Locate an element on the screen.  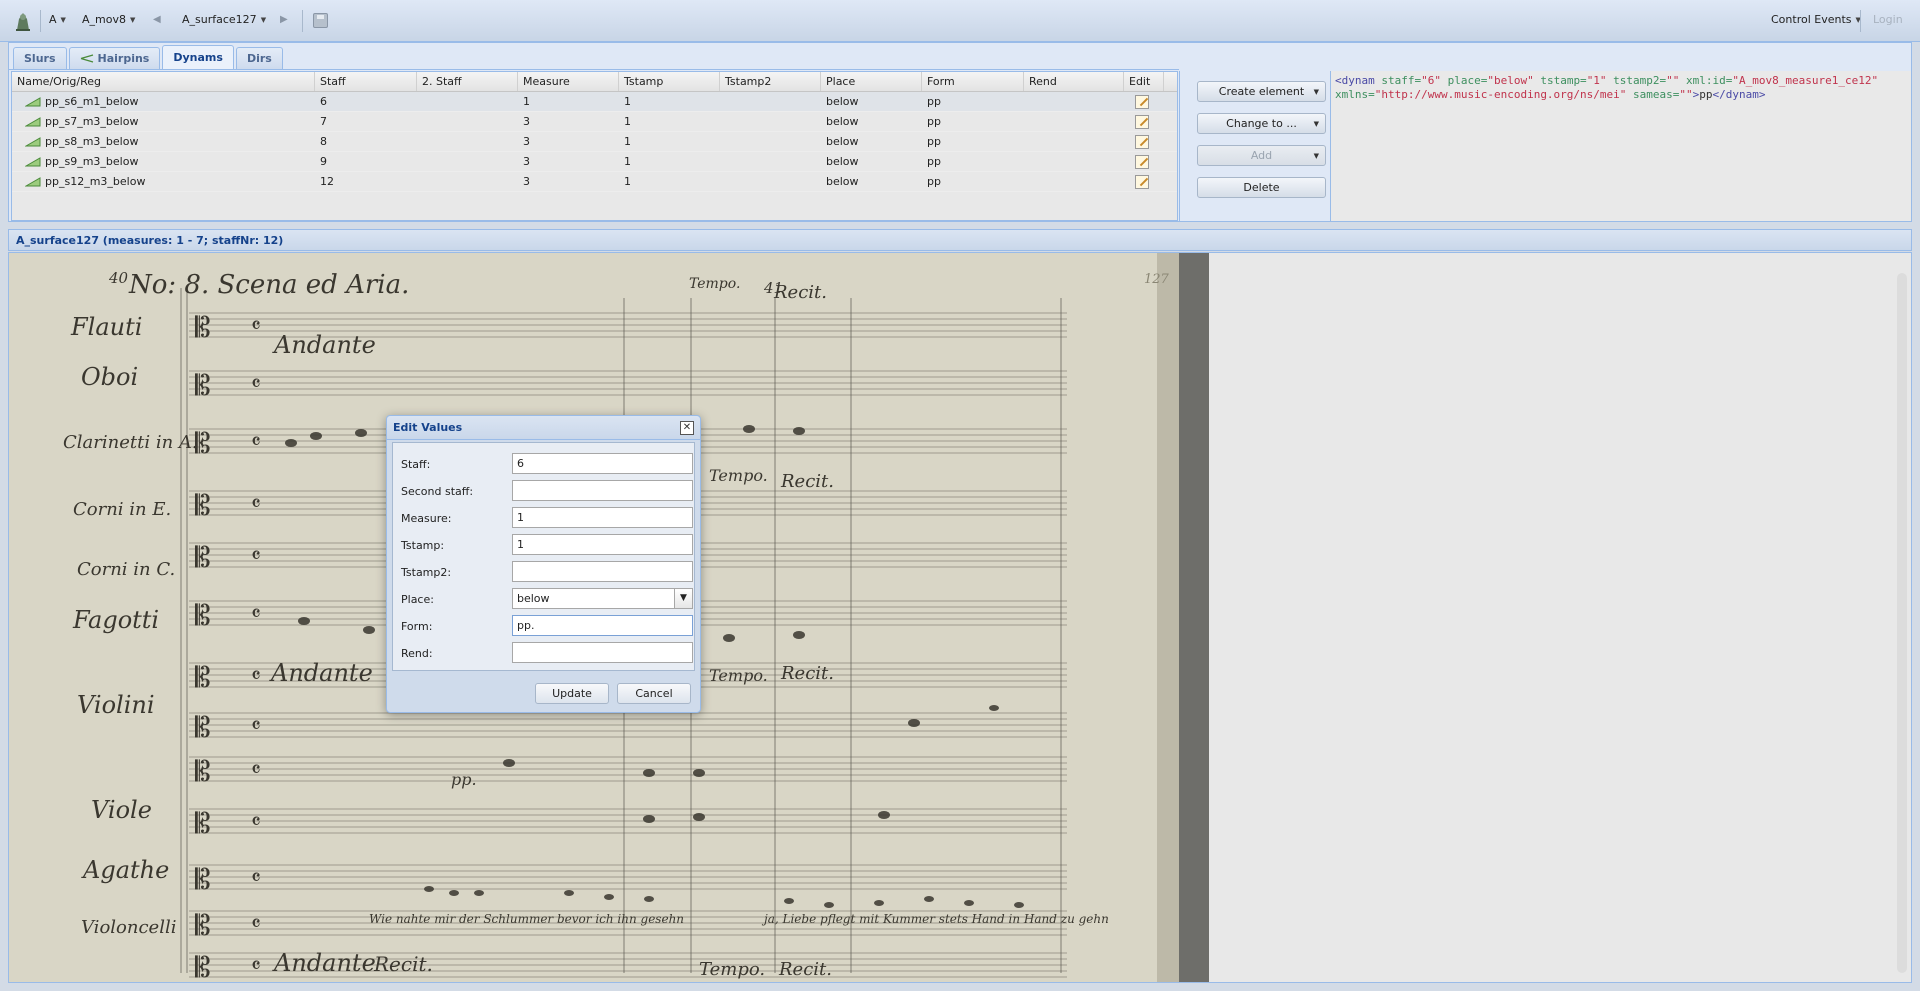
staff-input is located at coordinates (602, 463).